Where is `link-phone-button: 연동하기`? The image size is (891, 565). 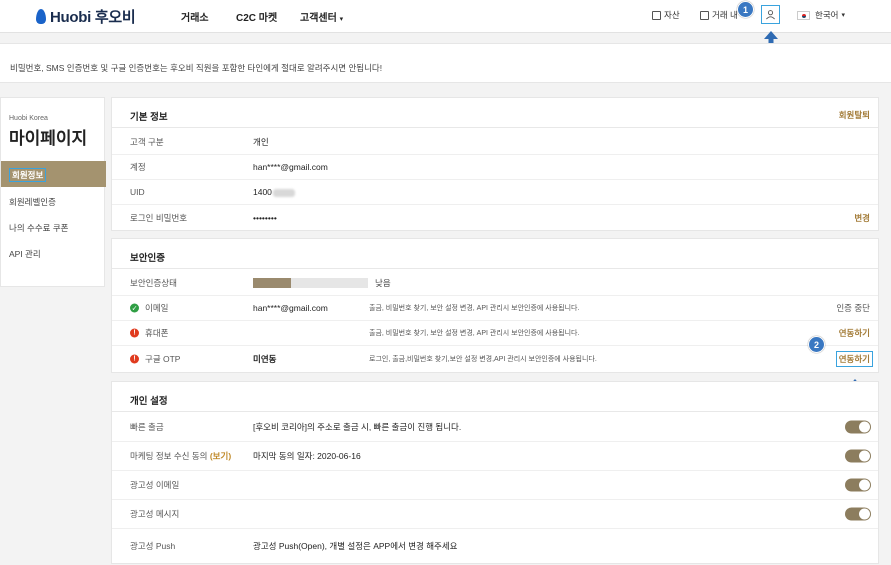
link-phone-button: 연동하기 is located at coordinates (854, 333).